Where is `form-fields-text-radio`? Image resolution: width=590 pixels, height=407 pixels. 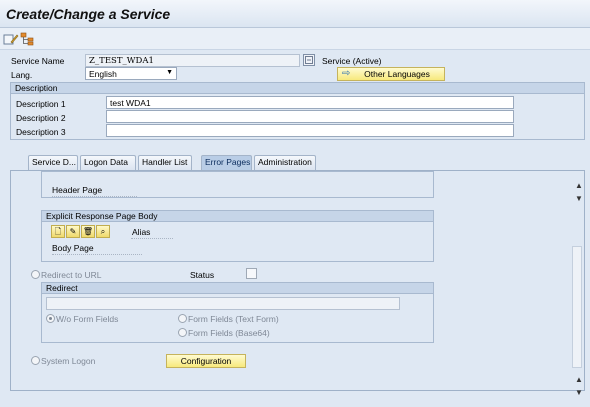 form-fields-text-radio is located at coordinates (182, 318).